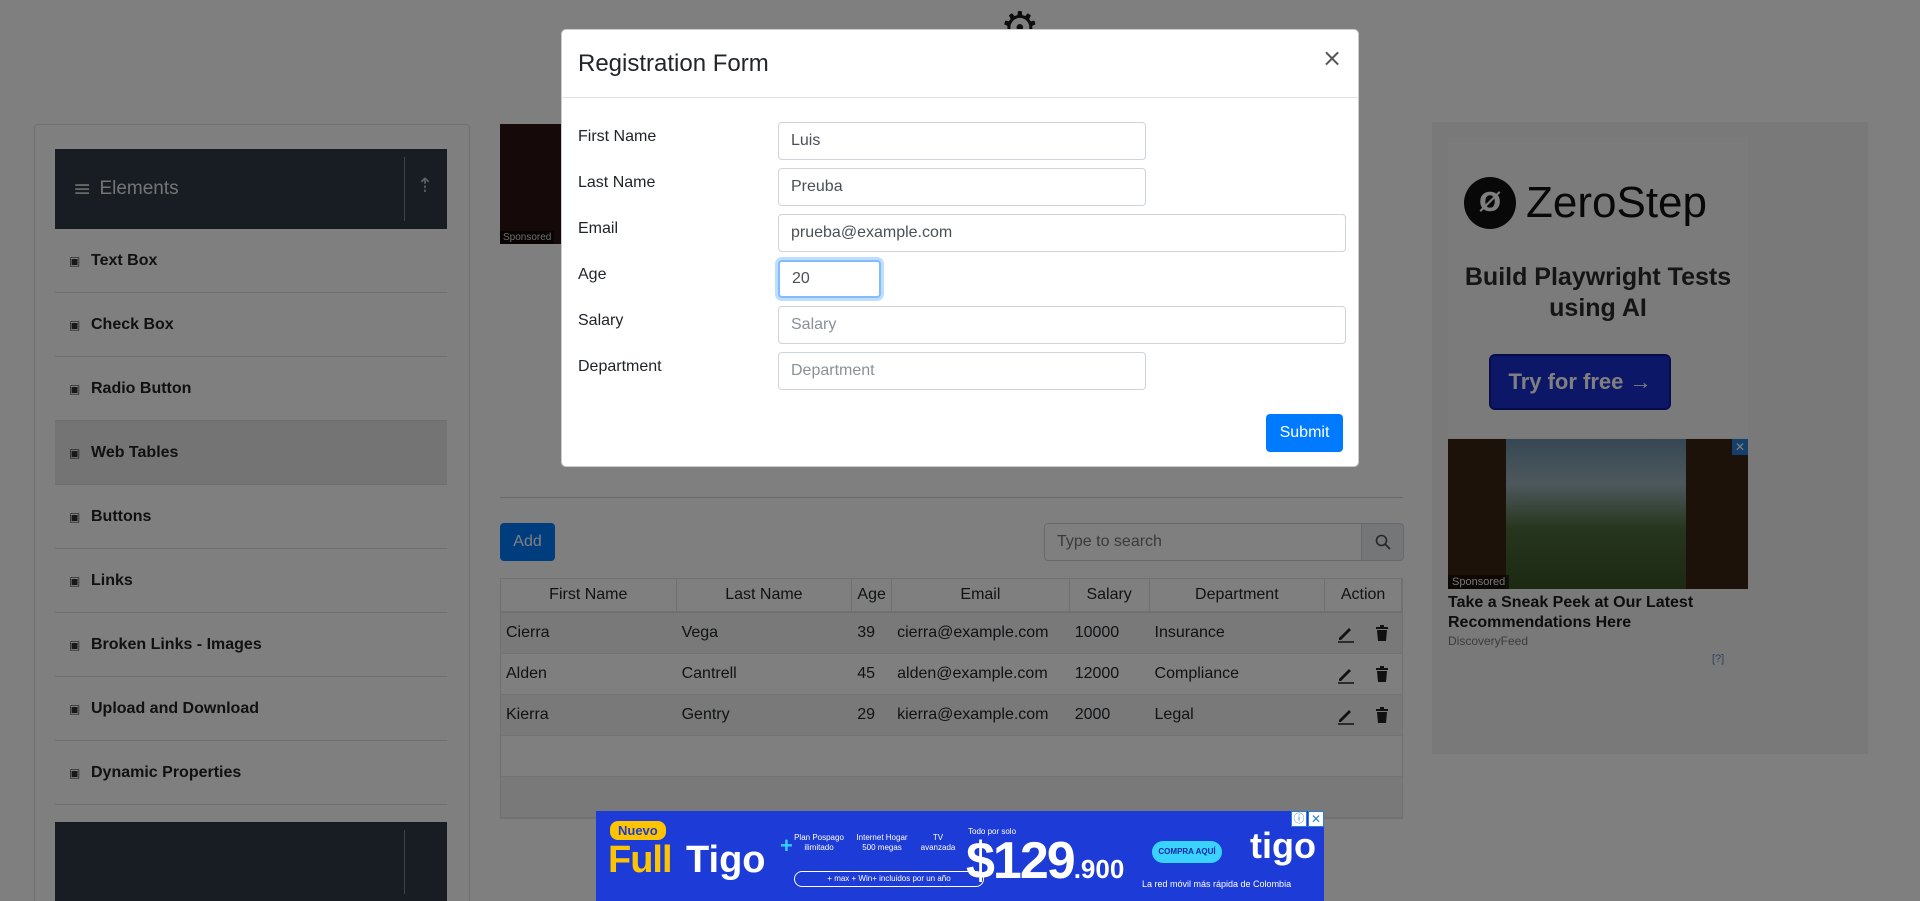 Image resolution: width=1920 pixels, height=901 pixels. What do you see at coordinates (726, 860) in the screenshot?
I see `banner-tigo-text: Tigo` at bounding box center [726, 860].